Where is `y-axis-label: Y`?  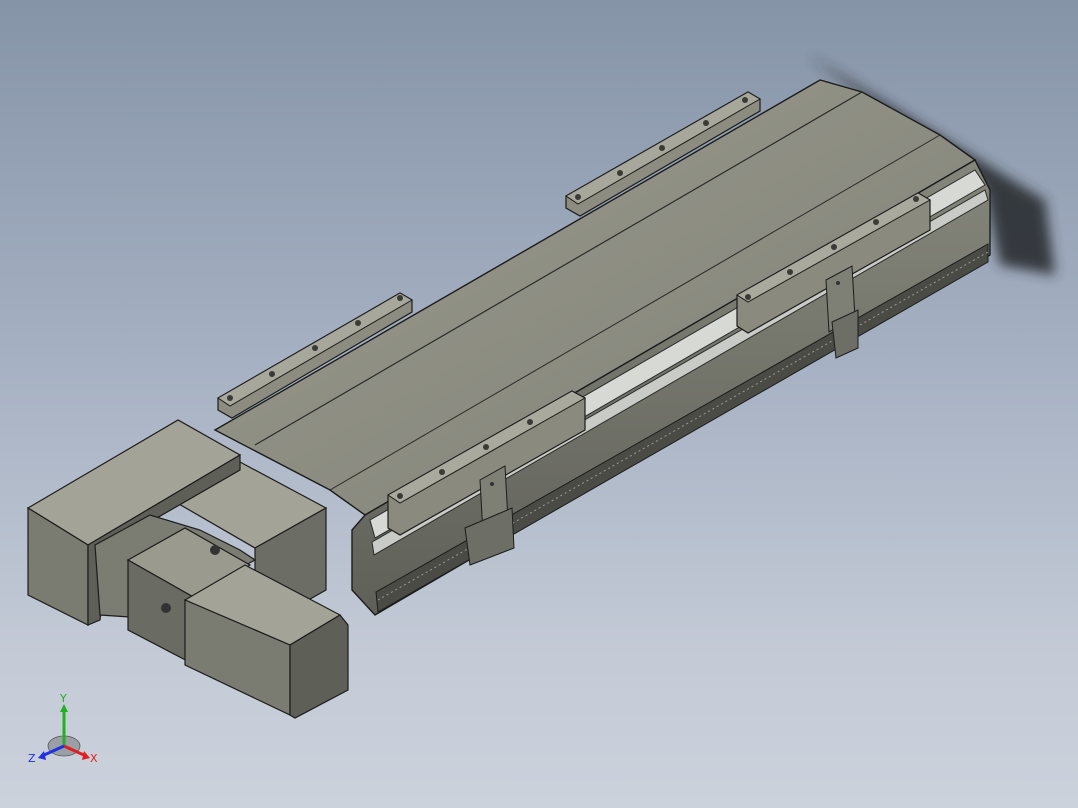 y-axis-label: Y is located at coordinates (63, 698).